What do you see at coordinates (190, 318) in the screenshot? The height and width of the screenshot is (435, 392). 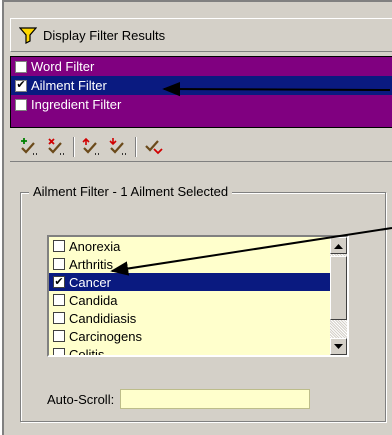 I see `list-item: Candidiasis` at bounding box center [190, 318].